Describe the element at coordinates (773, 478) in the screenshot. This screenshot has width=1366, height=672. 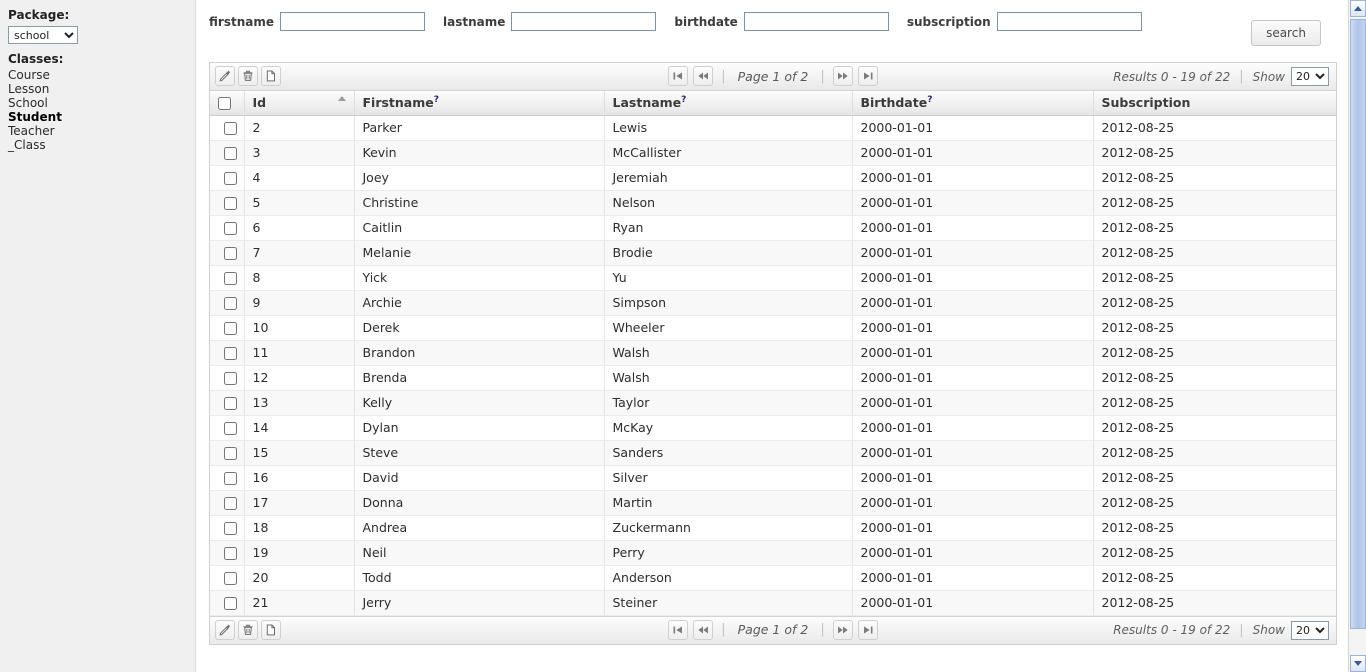
I see `table-row: 16 David Silver 2000-01-01 2012-08-25` at that location.